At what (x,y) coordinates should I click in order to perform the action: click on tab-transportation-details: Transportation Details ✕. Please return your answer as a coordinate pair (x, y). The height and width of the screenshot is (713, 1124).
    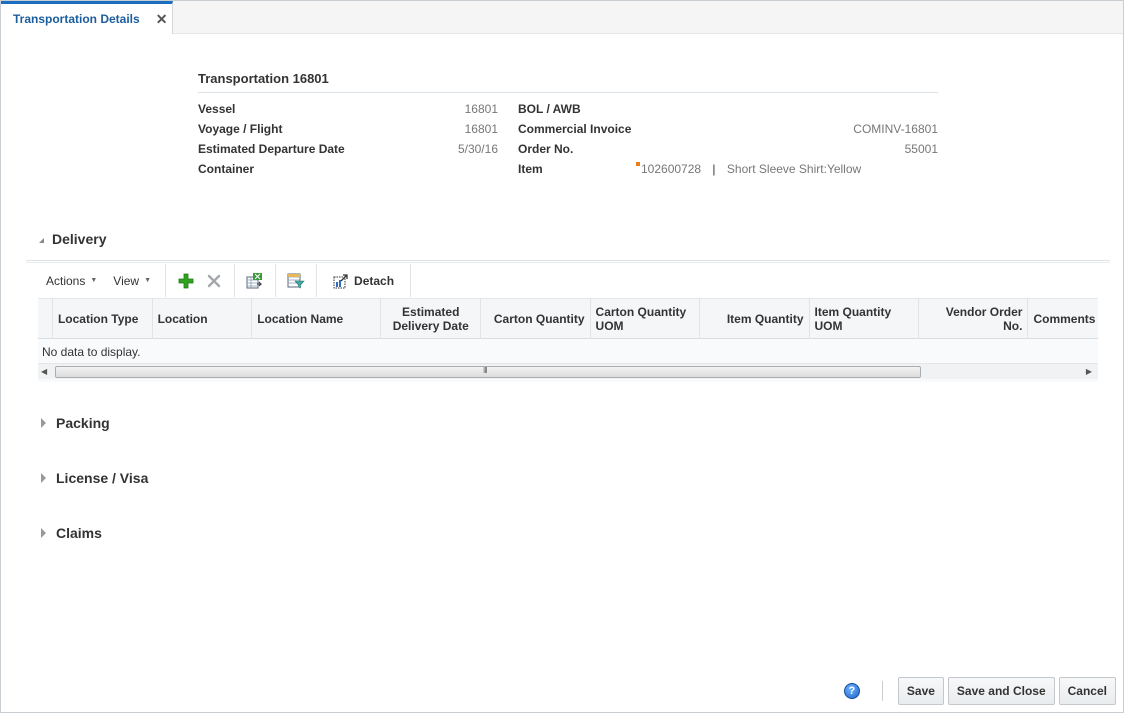
    Looking at the image, I should click on (87, 17).